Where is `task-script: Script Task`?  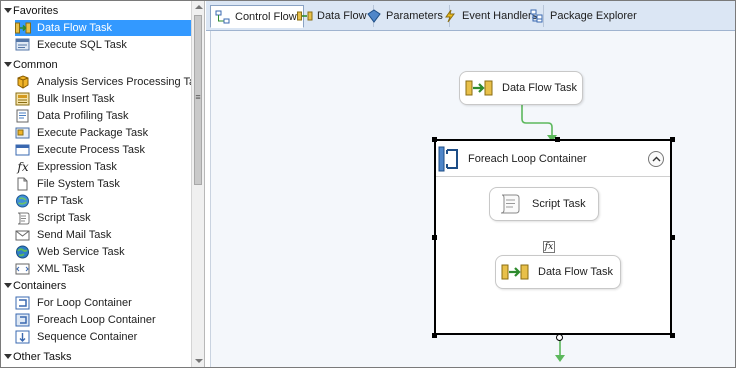
task-script: Script Task is located at coordinates (544, 204).